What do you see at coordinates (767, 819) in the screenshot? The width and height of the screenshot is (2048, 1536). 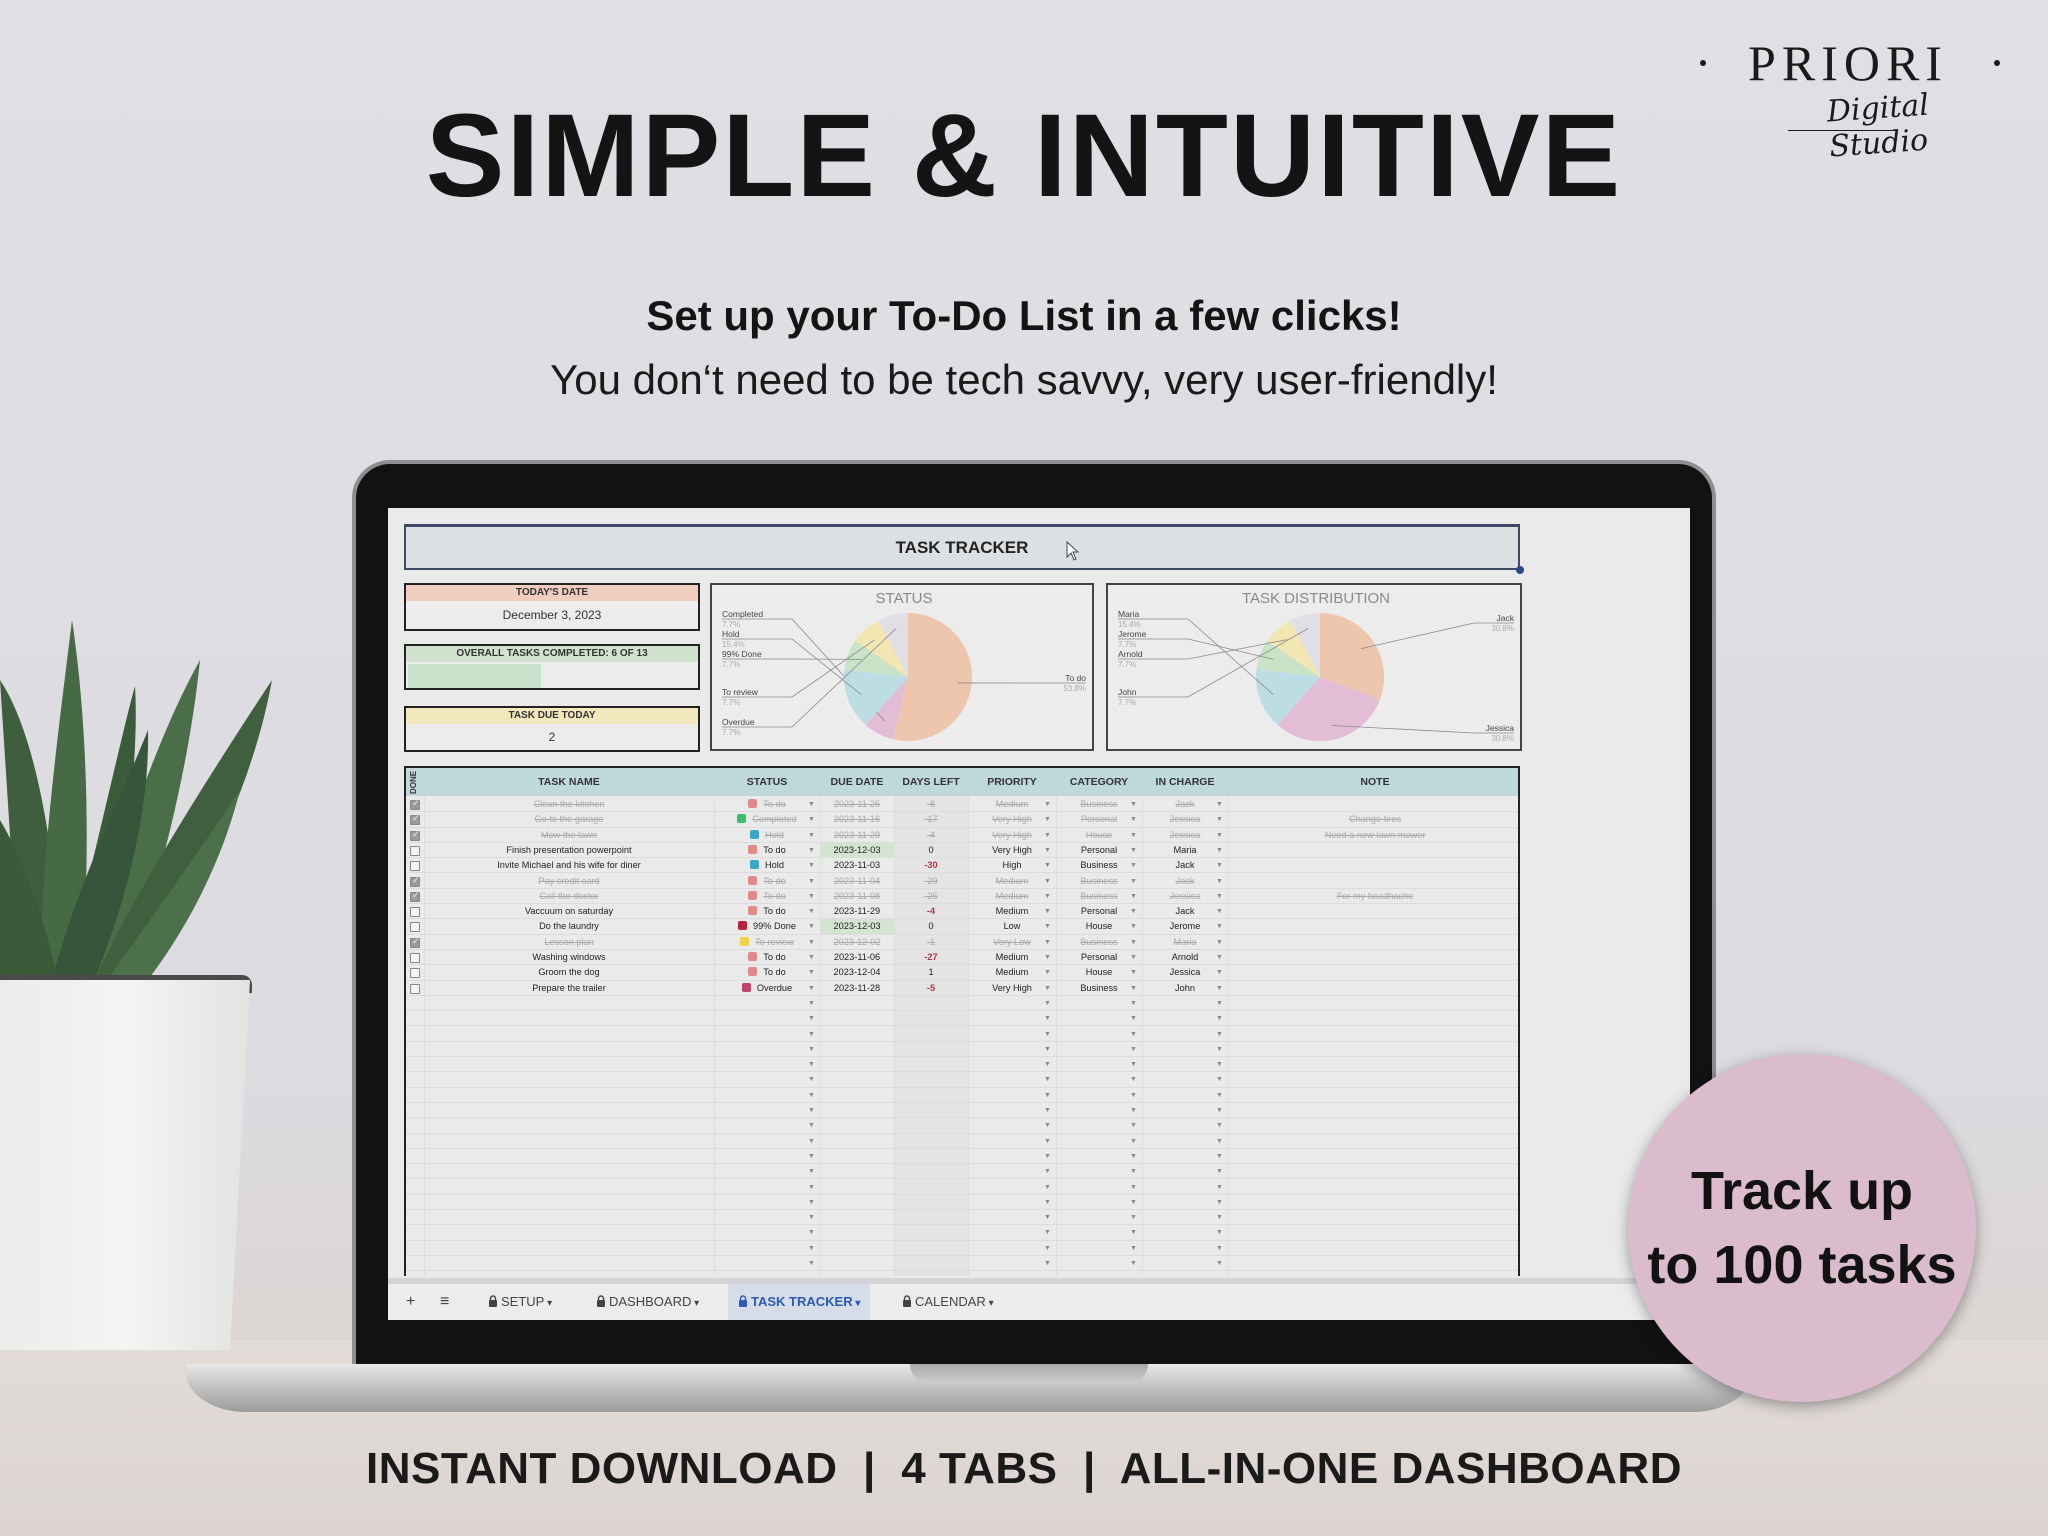 I see `status-cell: Completed` at bounding box center [767, 819].